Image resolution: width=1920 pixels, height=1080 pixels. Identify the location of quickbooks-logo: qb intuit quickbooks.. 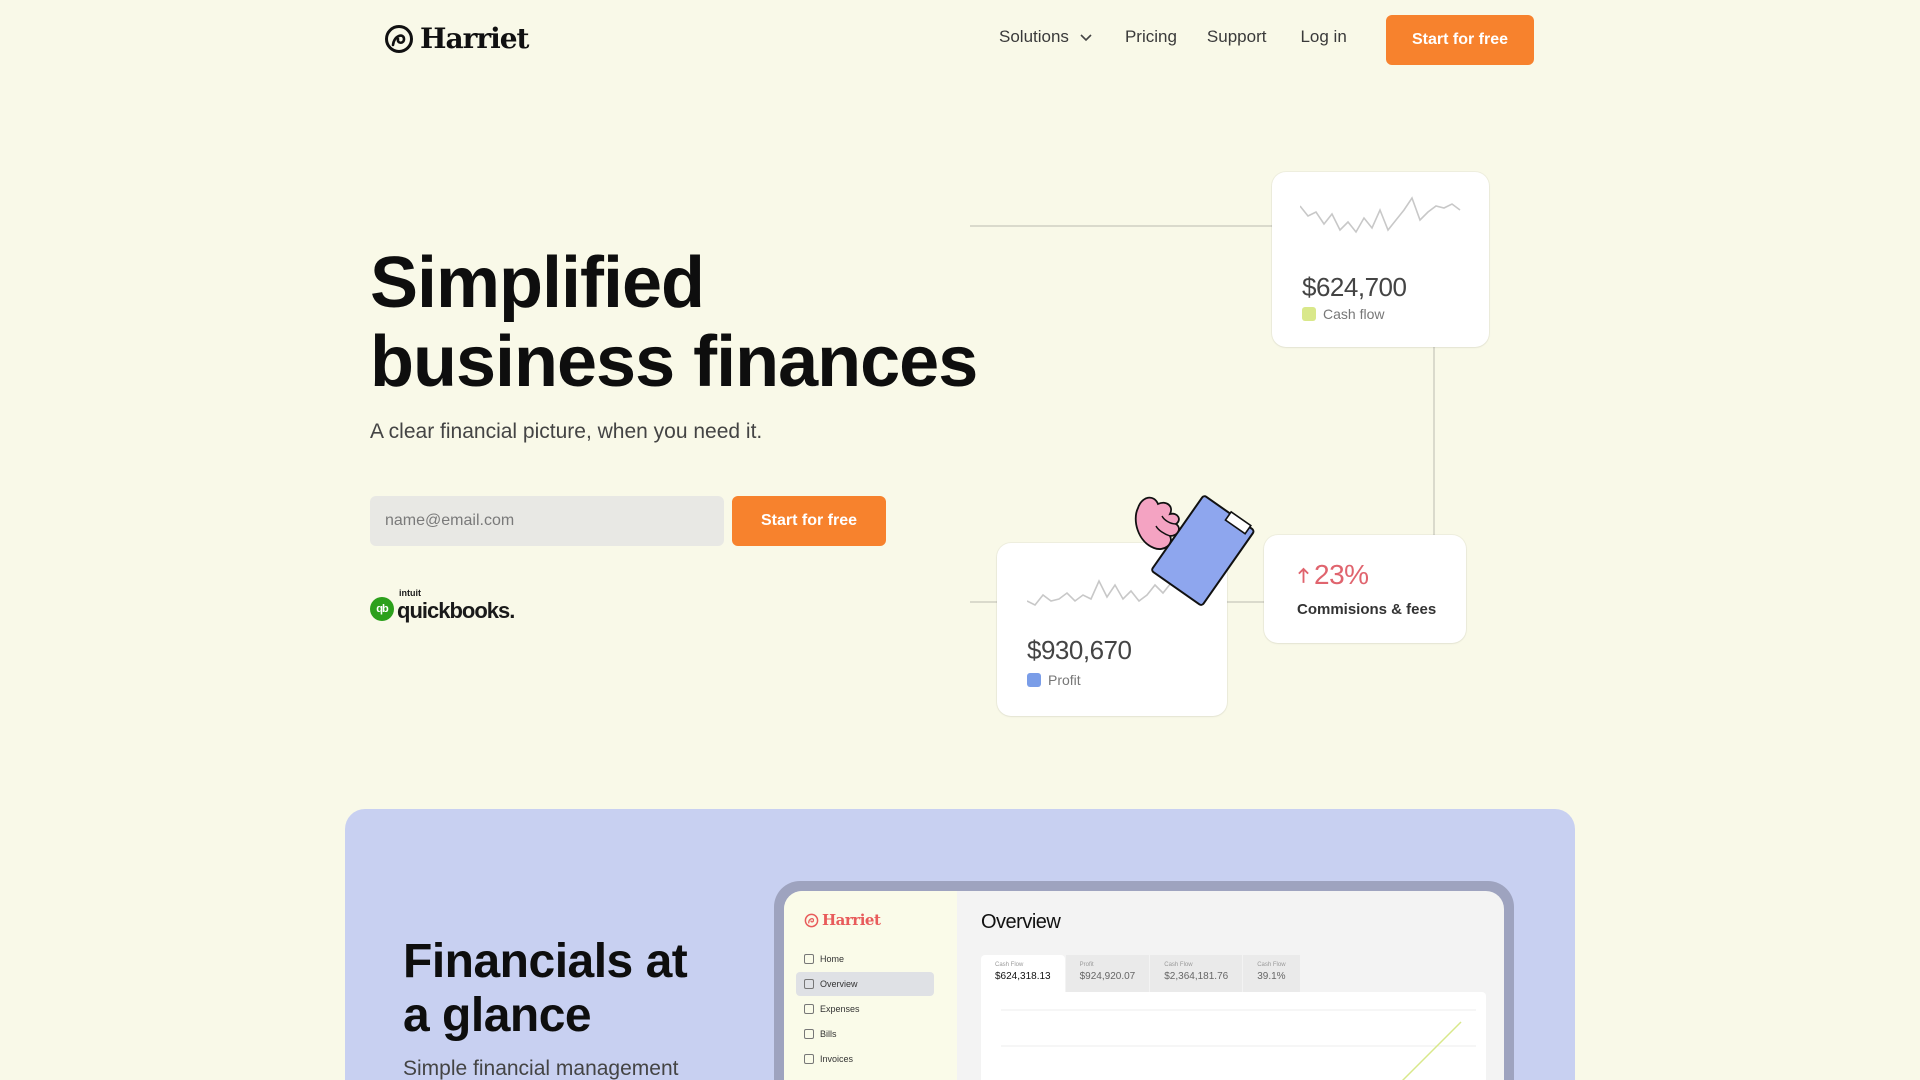
(442, 606).